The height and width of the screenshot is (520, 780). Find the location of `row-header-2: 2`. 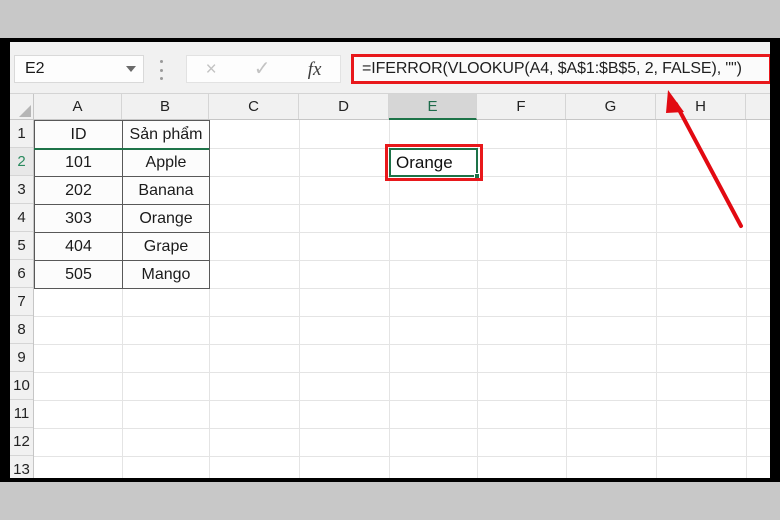

row-header-2: 2 is located at coordinates (21, 162).